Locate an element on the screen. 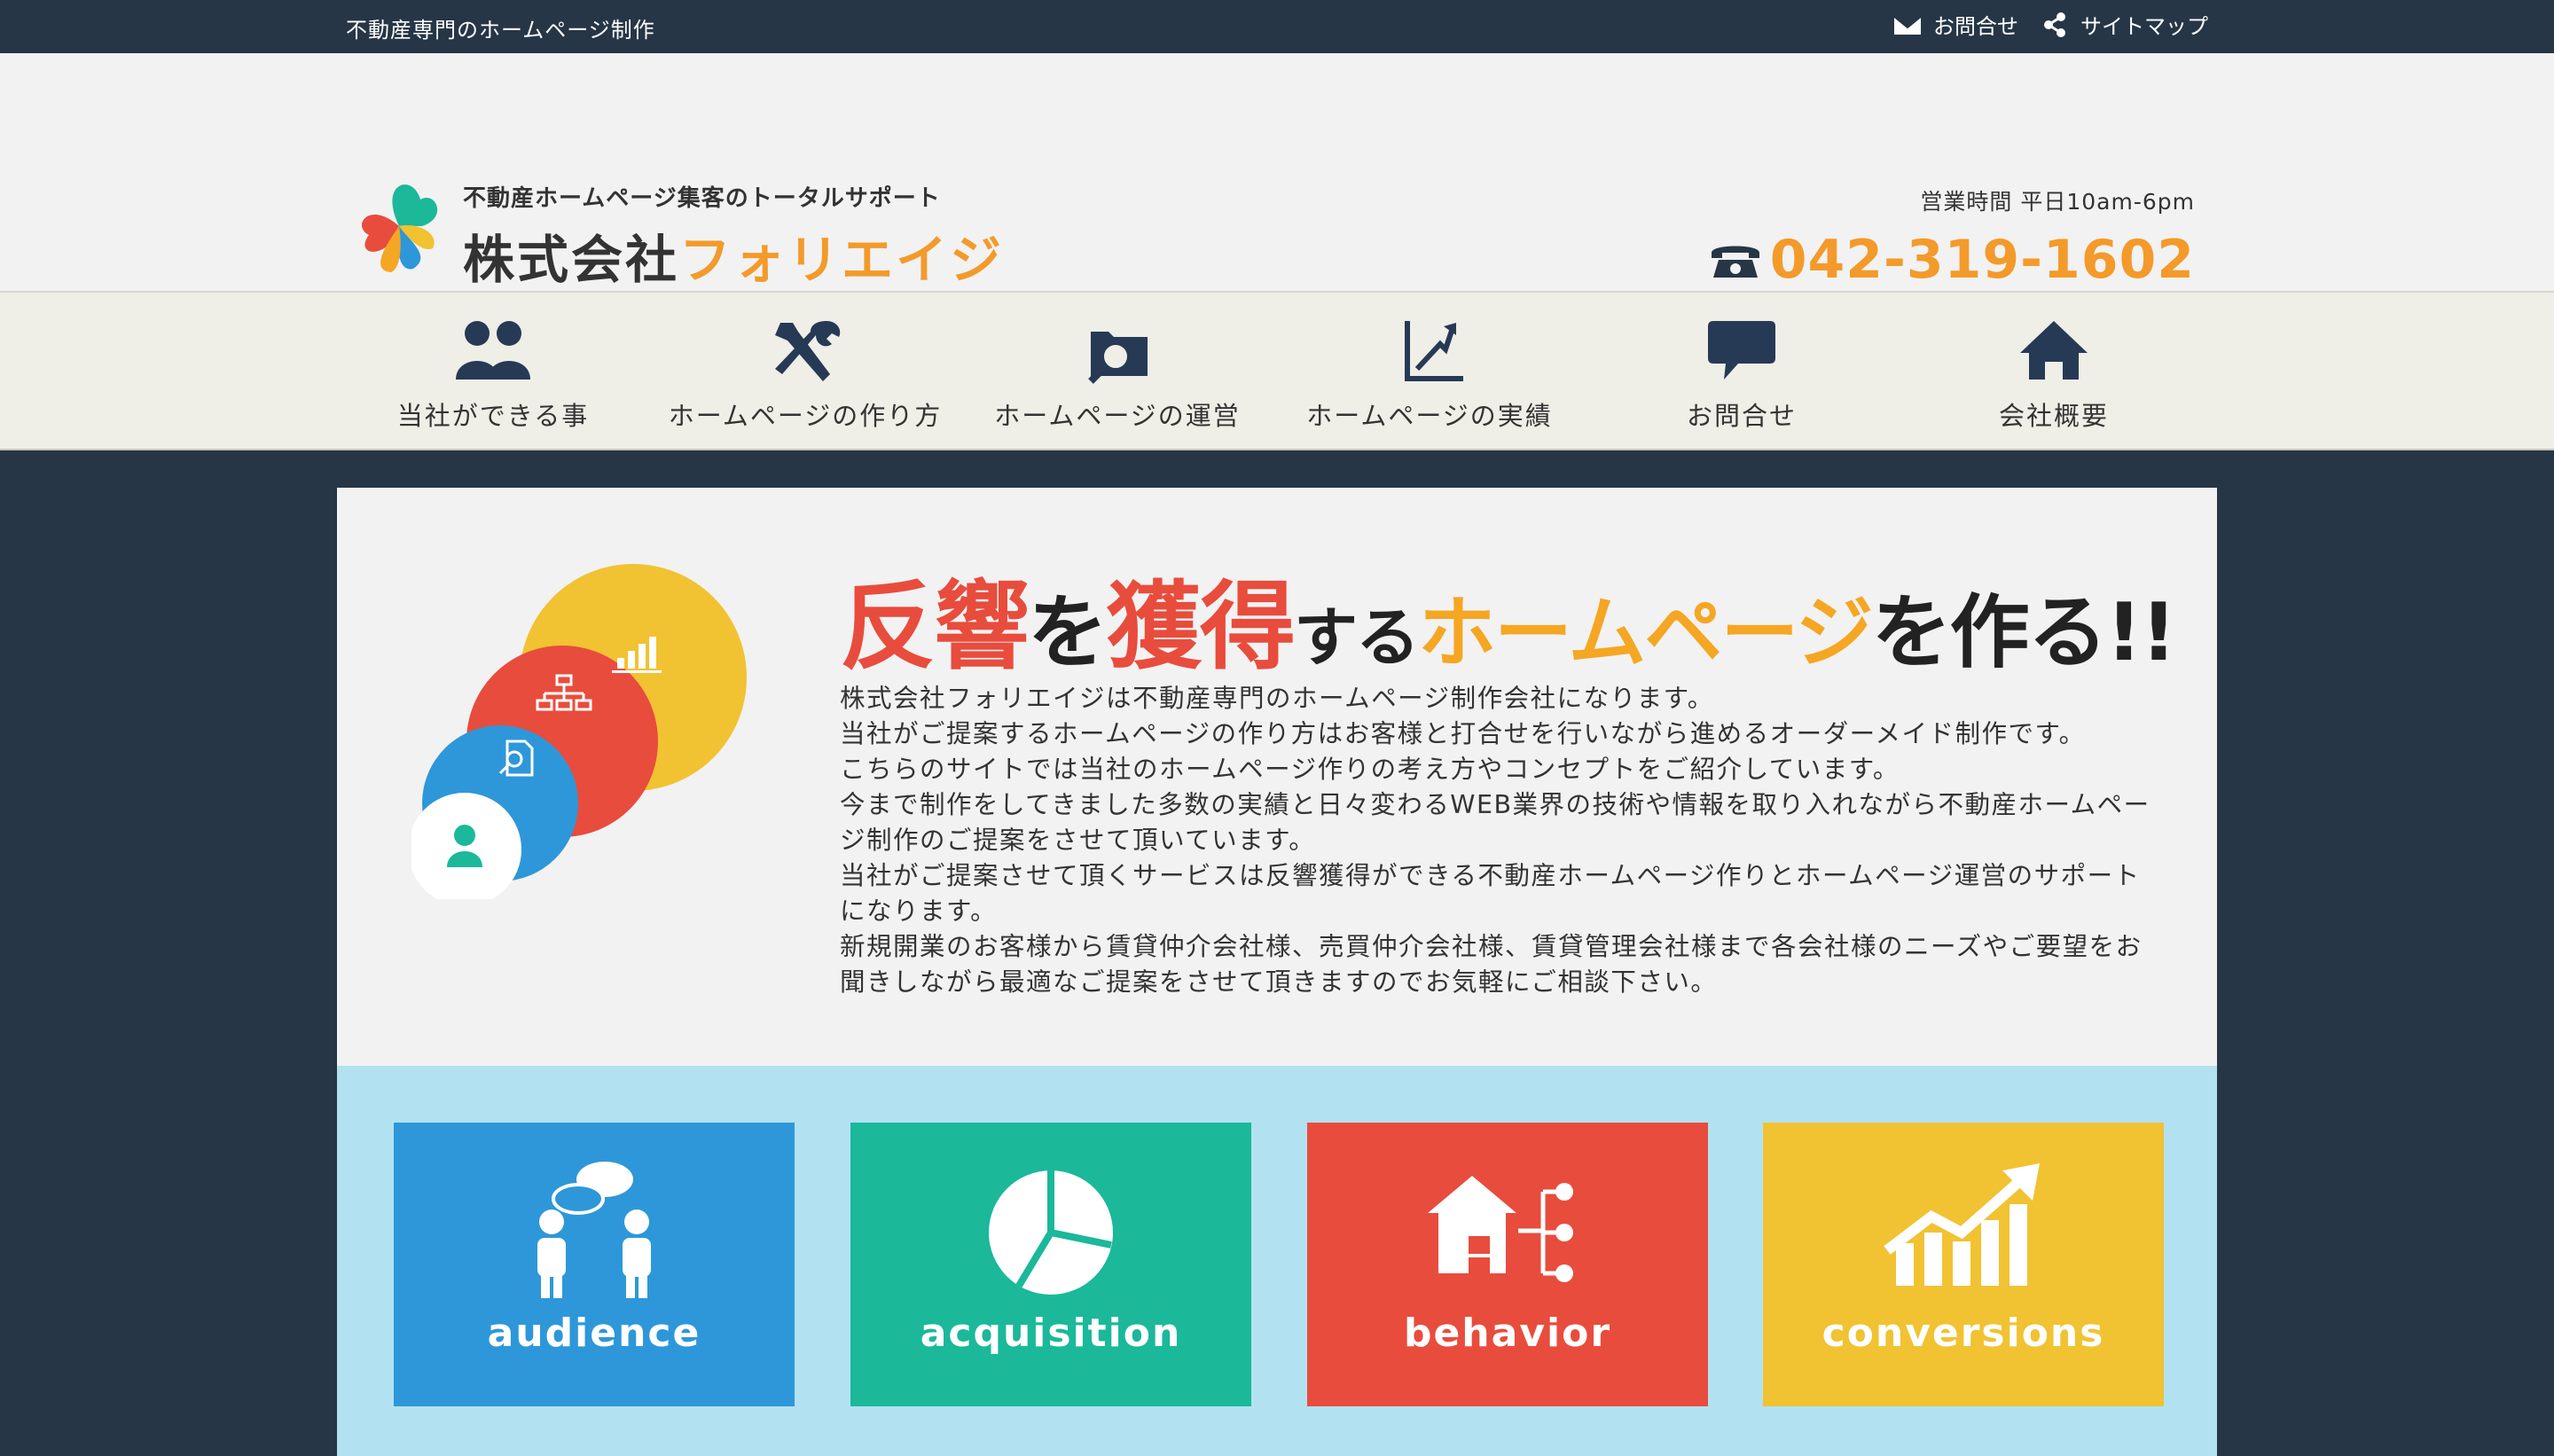 The width and height of the screenshot is (2554, 1456). pie-chart-icon is located at coordinates (1051, 1232).